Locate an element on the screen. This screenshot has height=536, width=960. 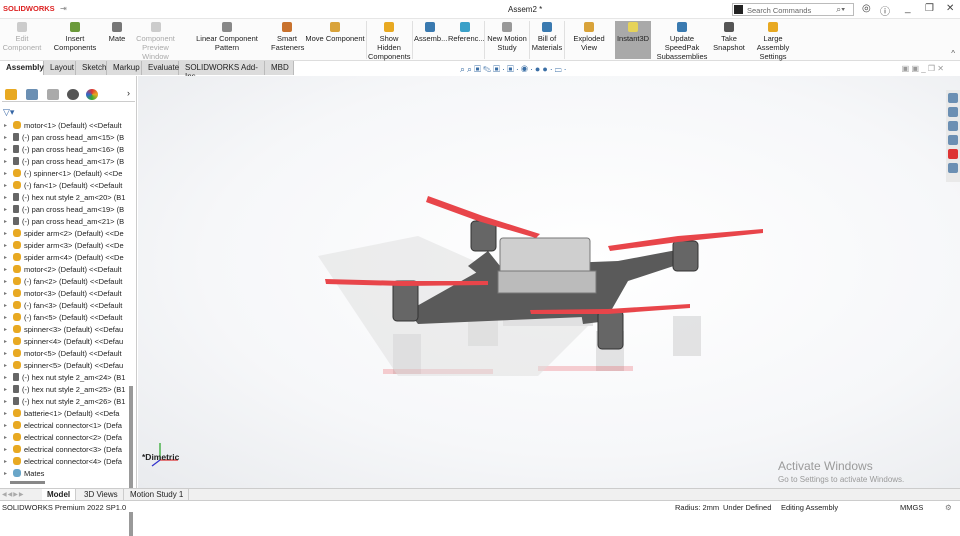
tab-solidworks-add-ins: SOLIDWORKS Add-Ins is located at coordinates (222, 71).